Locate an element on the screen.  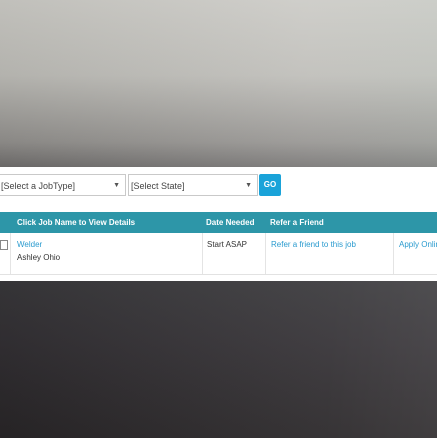
state-select-label: [Select State] is located at coordinates (158, 186).